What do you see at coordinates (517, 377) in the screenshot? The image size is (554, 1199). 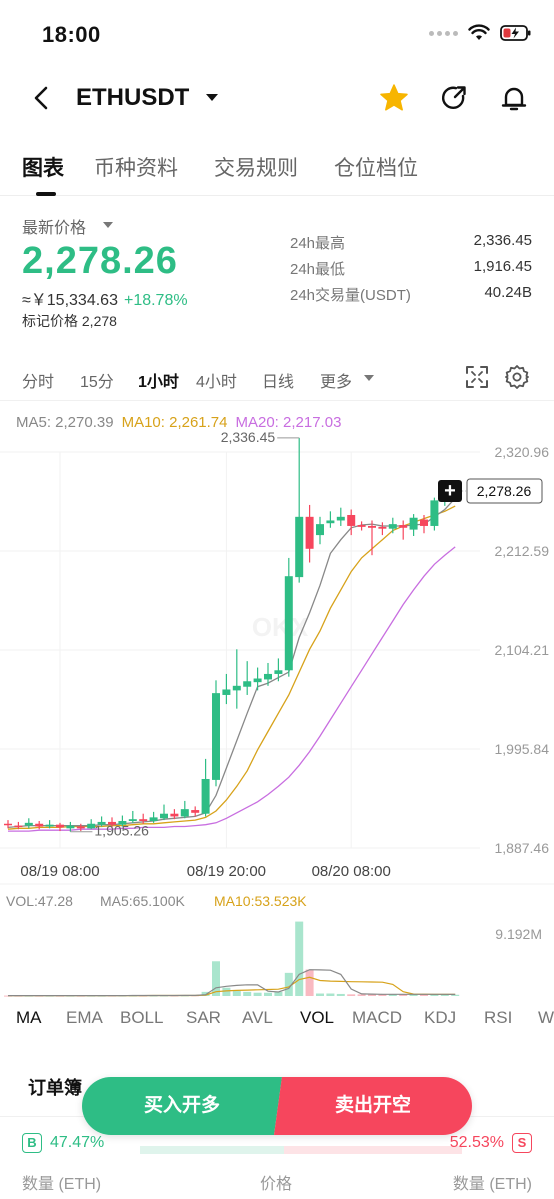 I see `gear-icon` at bounding box center [517, 377].